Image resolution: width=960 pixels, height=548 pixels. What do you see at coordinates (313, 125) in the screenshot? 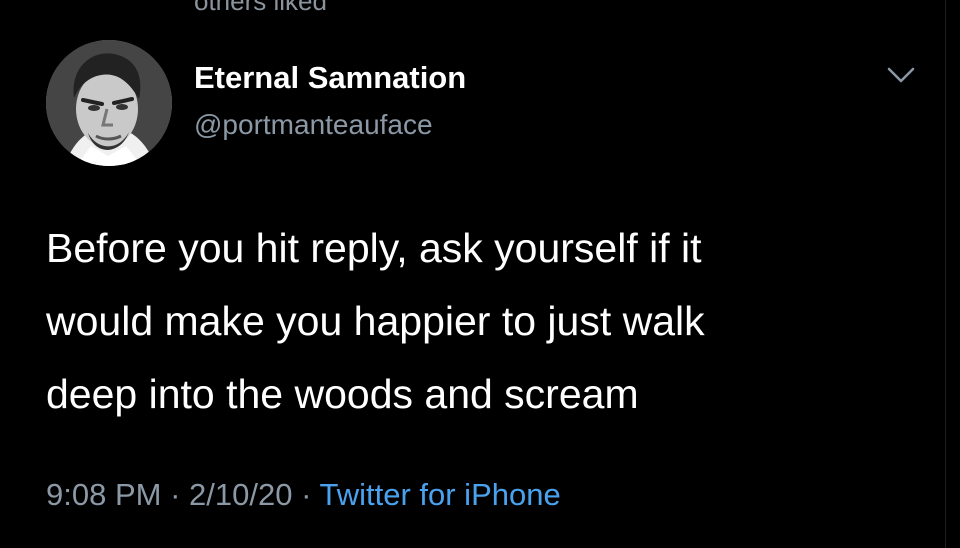
I see `author-handle: @portmanteauface` at bounding box center [313, 125].